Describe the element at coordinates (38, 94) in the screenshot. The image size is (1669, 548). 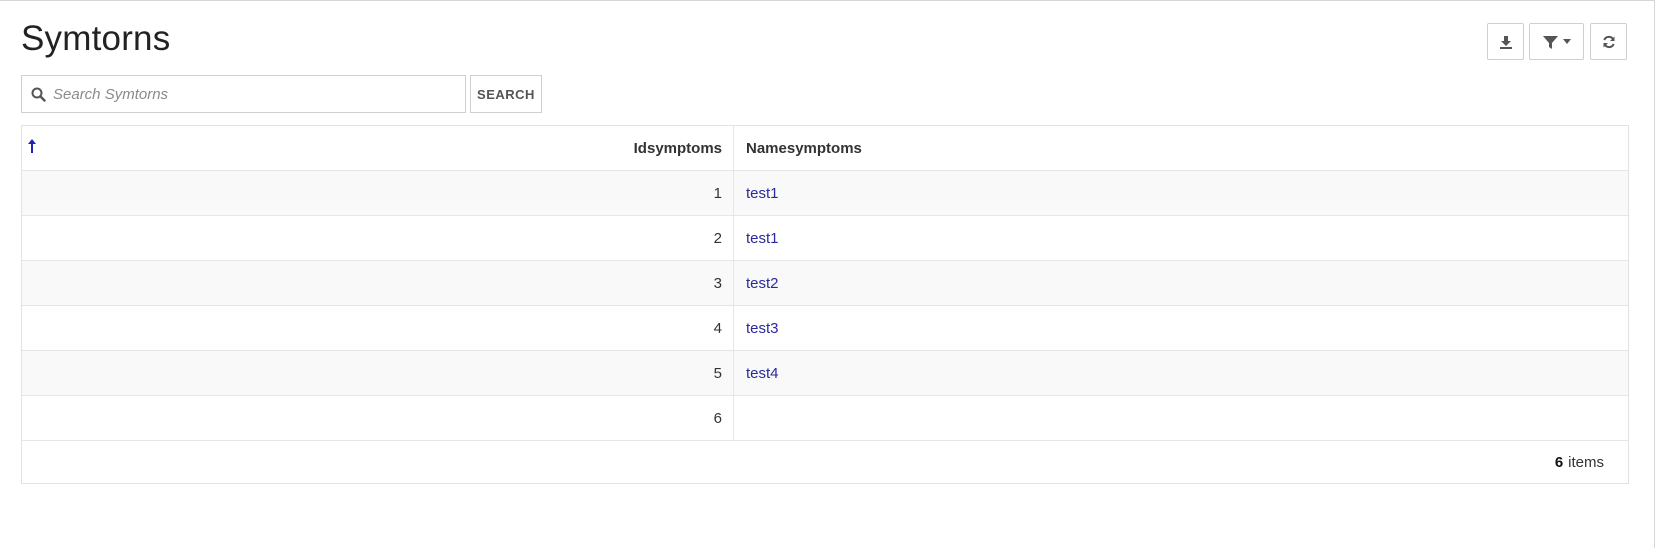
I see `search-icon` at that location.